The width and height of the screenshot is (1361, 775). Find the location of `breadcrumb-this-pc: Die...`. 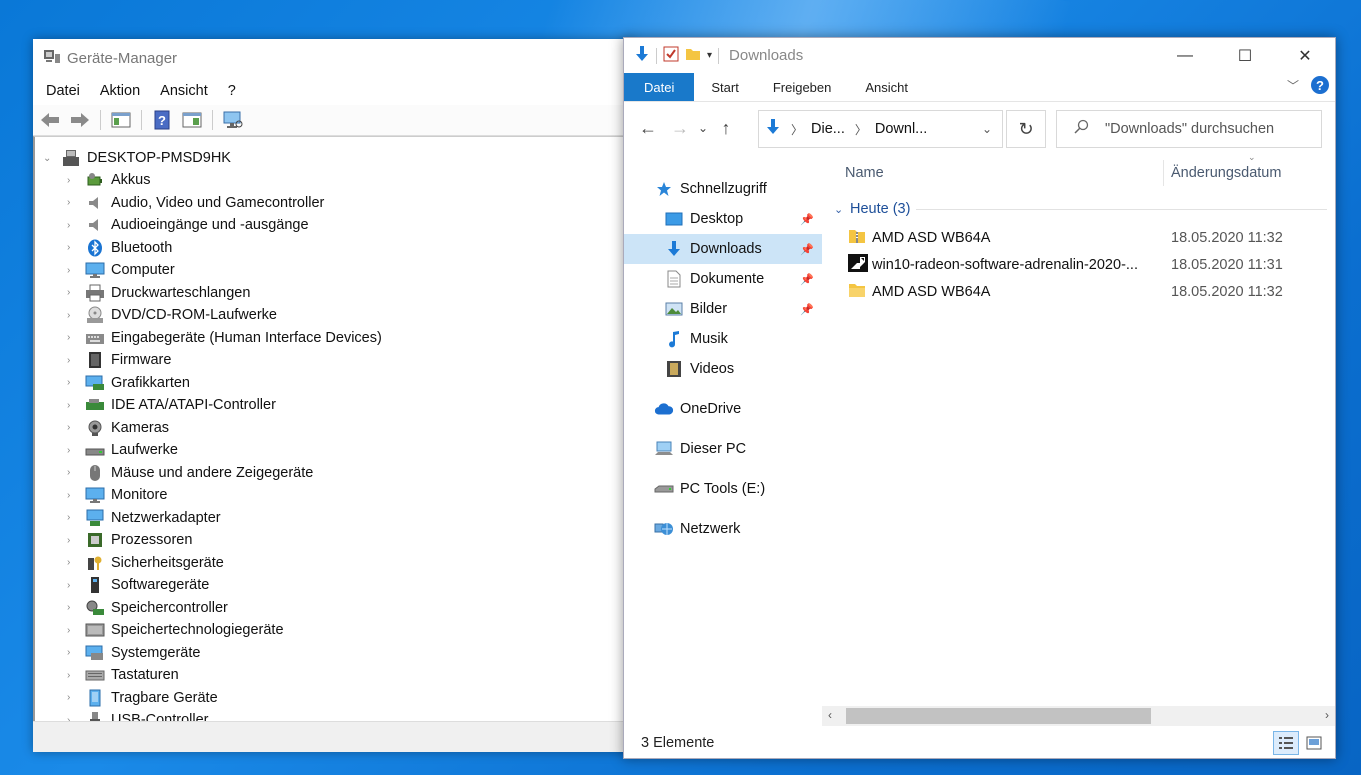

breadcrumb-this-pc: Die... is located at coordinates (828, 129).